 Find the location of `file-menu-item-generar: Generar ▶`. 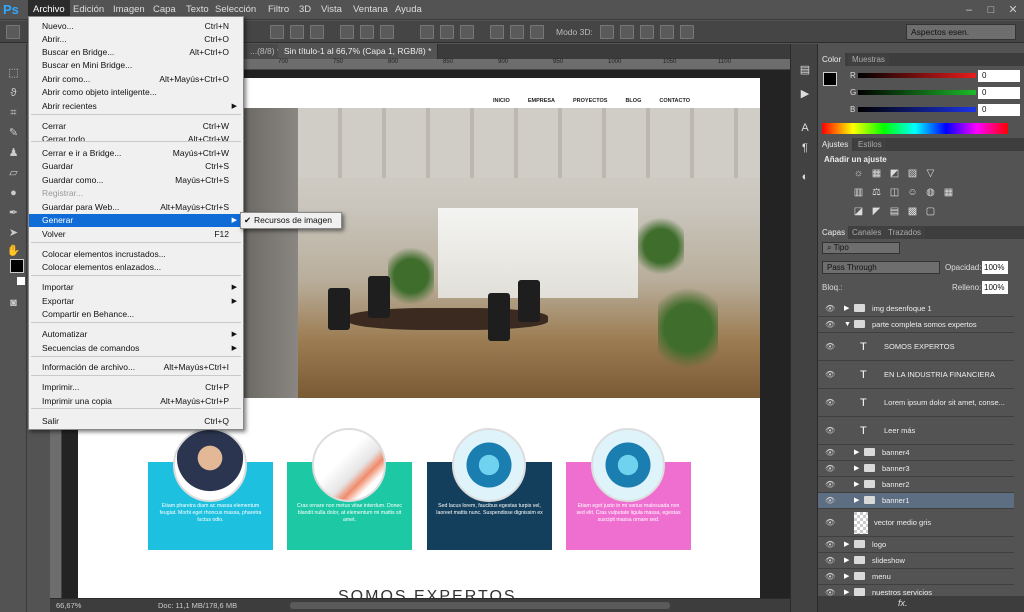

file-menu-item-generar: Generar ▶ is located at coordinates (136, 220).